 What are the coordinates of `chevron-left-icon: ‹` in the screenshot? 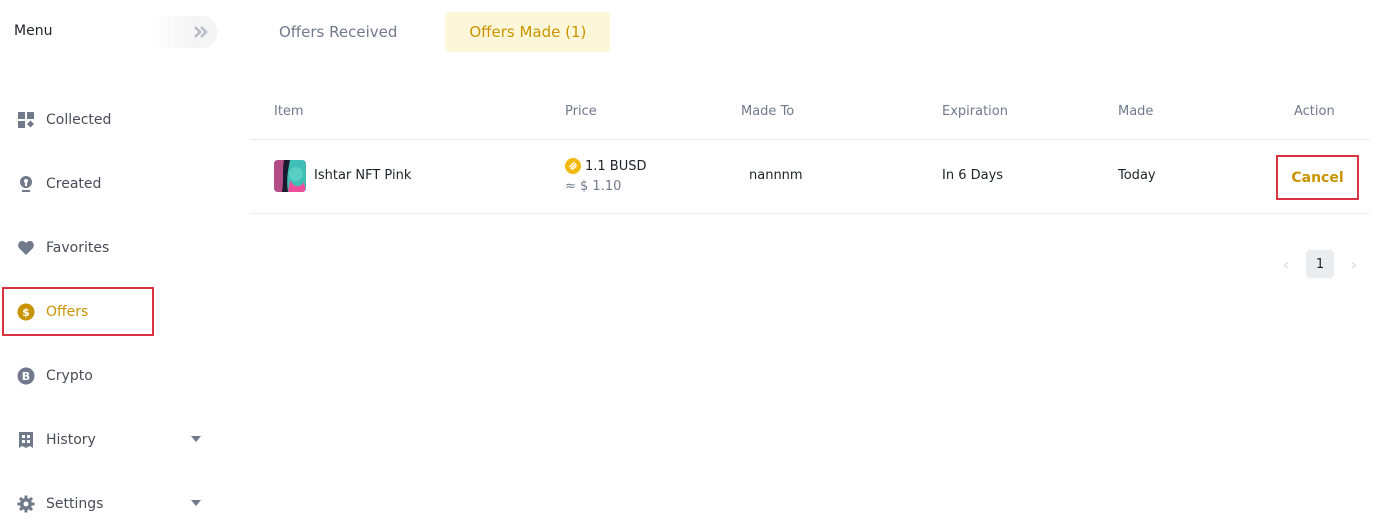 It's located at (1286, 264).